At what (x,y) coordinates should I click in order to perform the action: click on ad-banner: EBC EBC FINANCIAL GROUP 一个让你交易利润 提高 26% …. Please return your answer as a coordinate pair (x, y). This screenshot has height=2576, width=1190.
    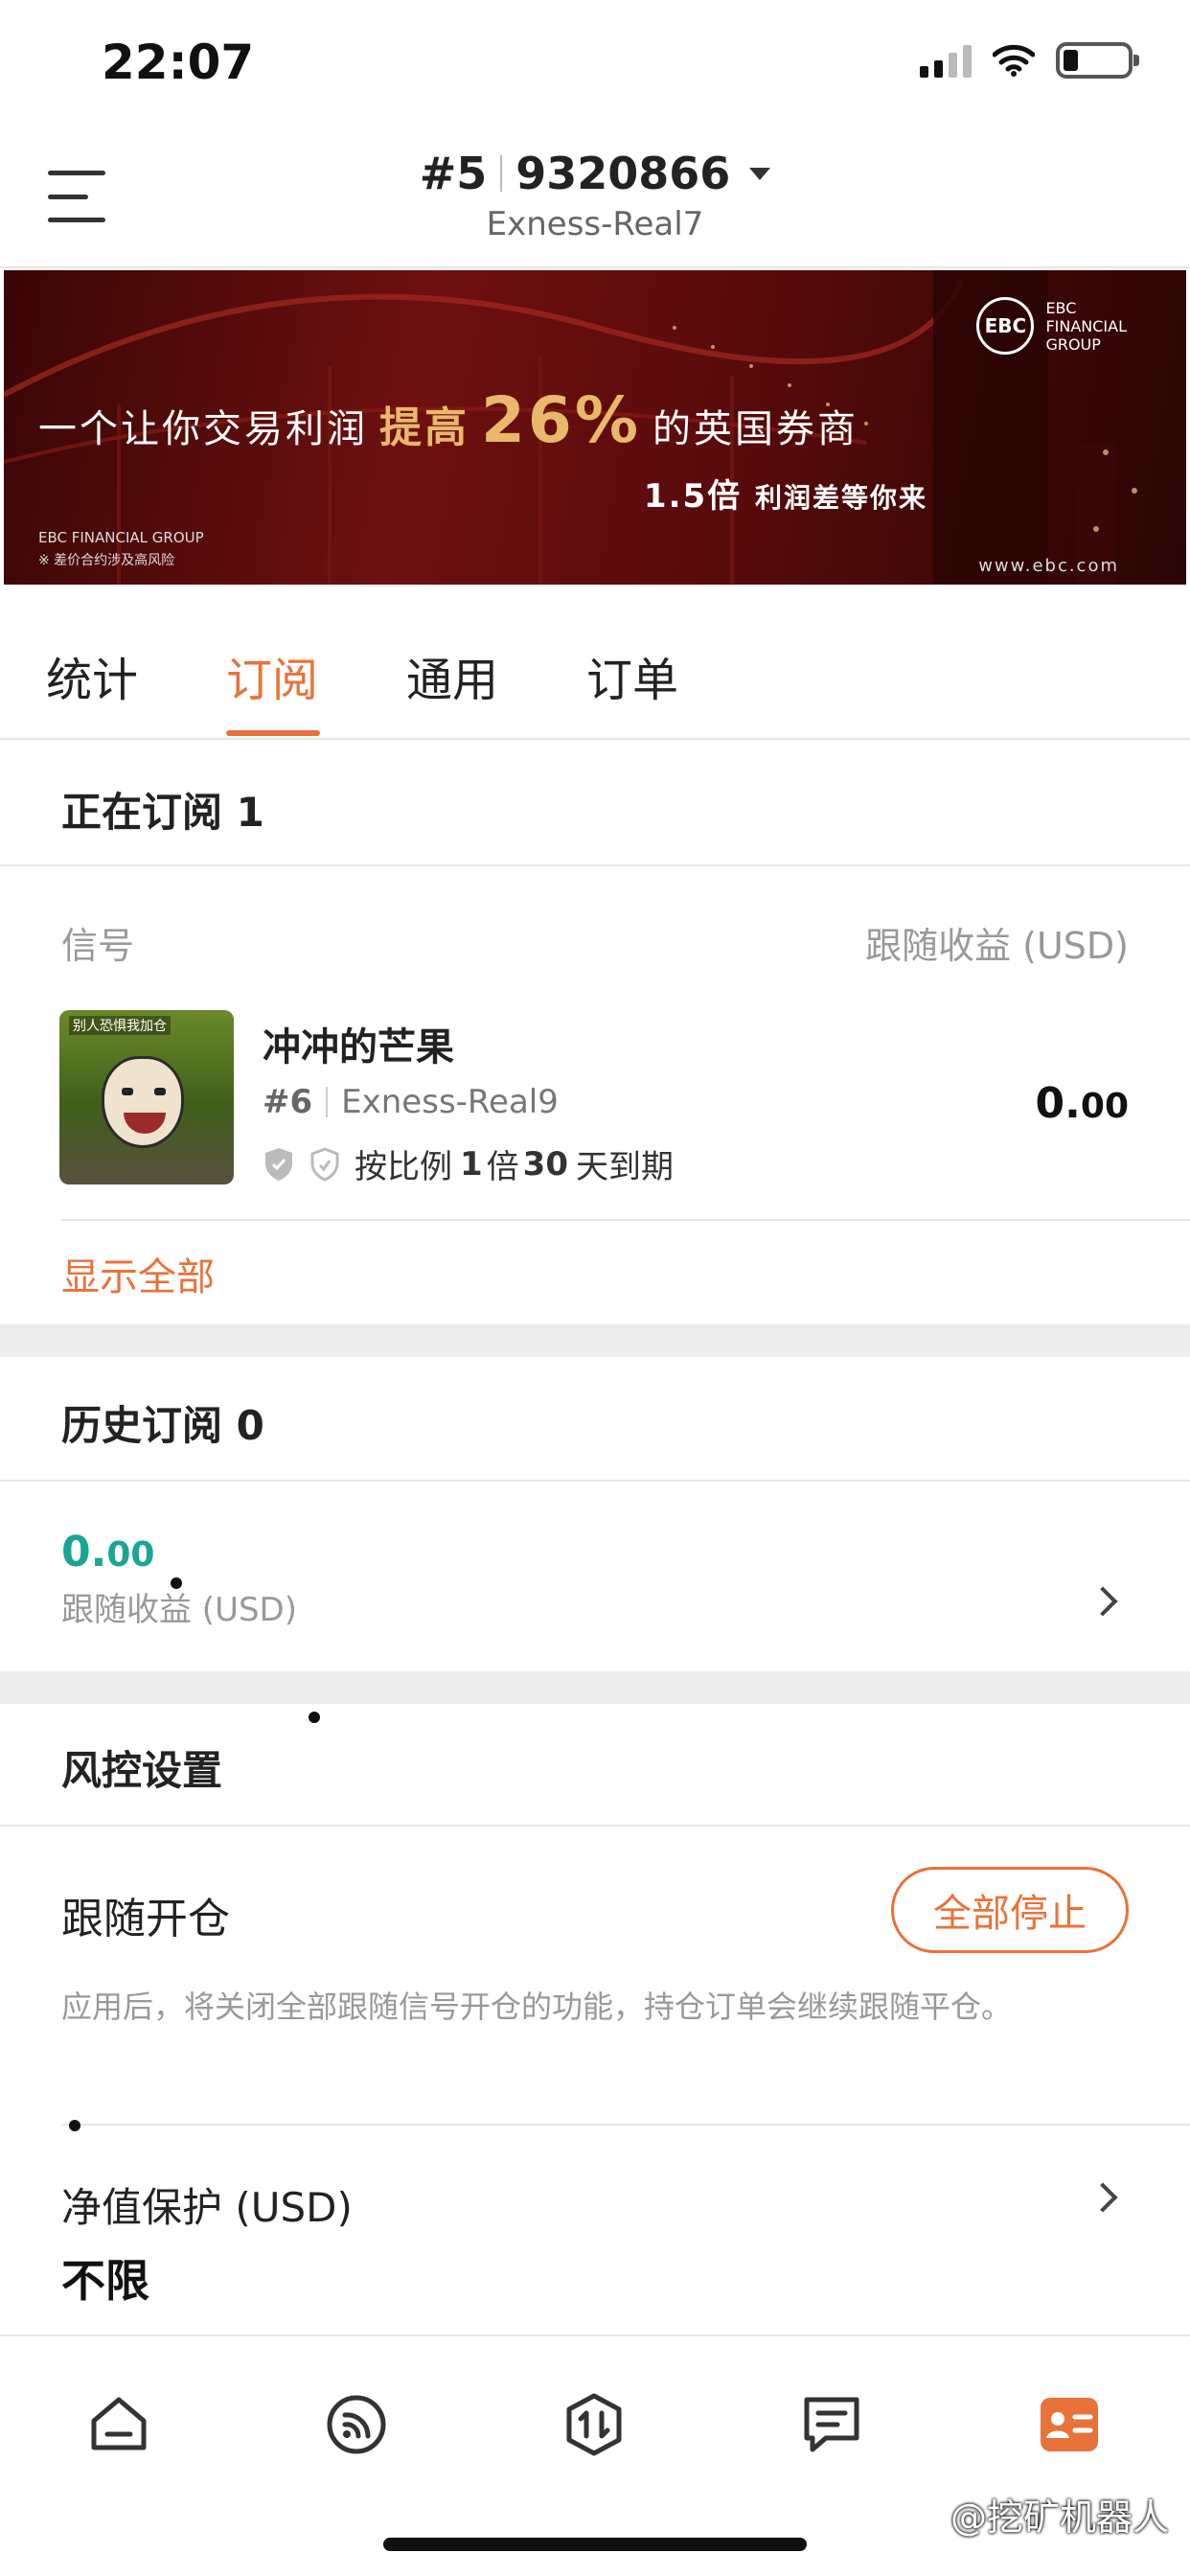
    Looking at the image, I should click on (595, 427).